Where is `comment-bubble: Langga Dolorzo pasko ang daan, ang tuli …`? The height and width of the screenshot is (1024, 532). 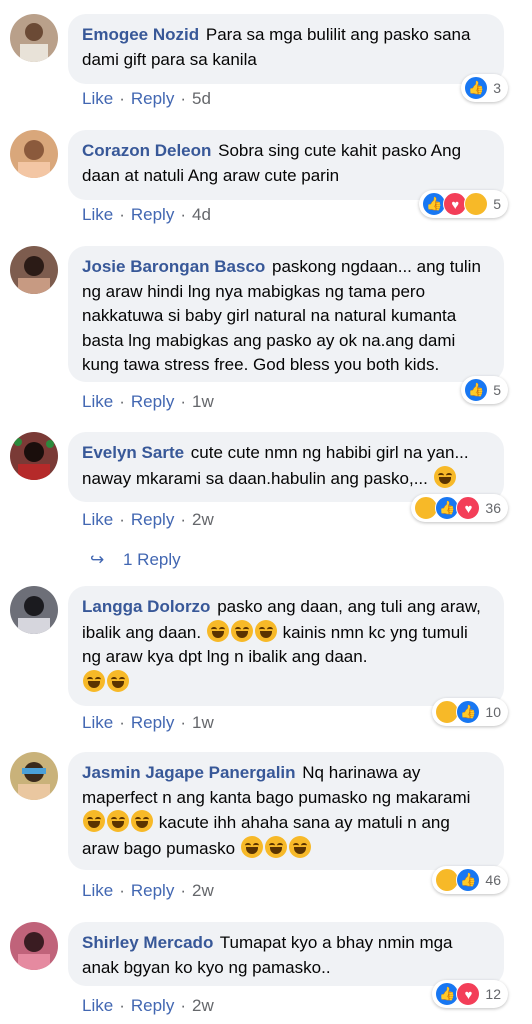
comment-bubble: Langga Dolorzo pasko ang daan, ang tuli … is located at coordinates (286, 646).